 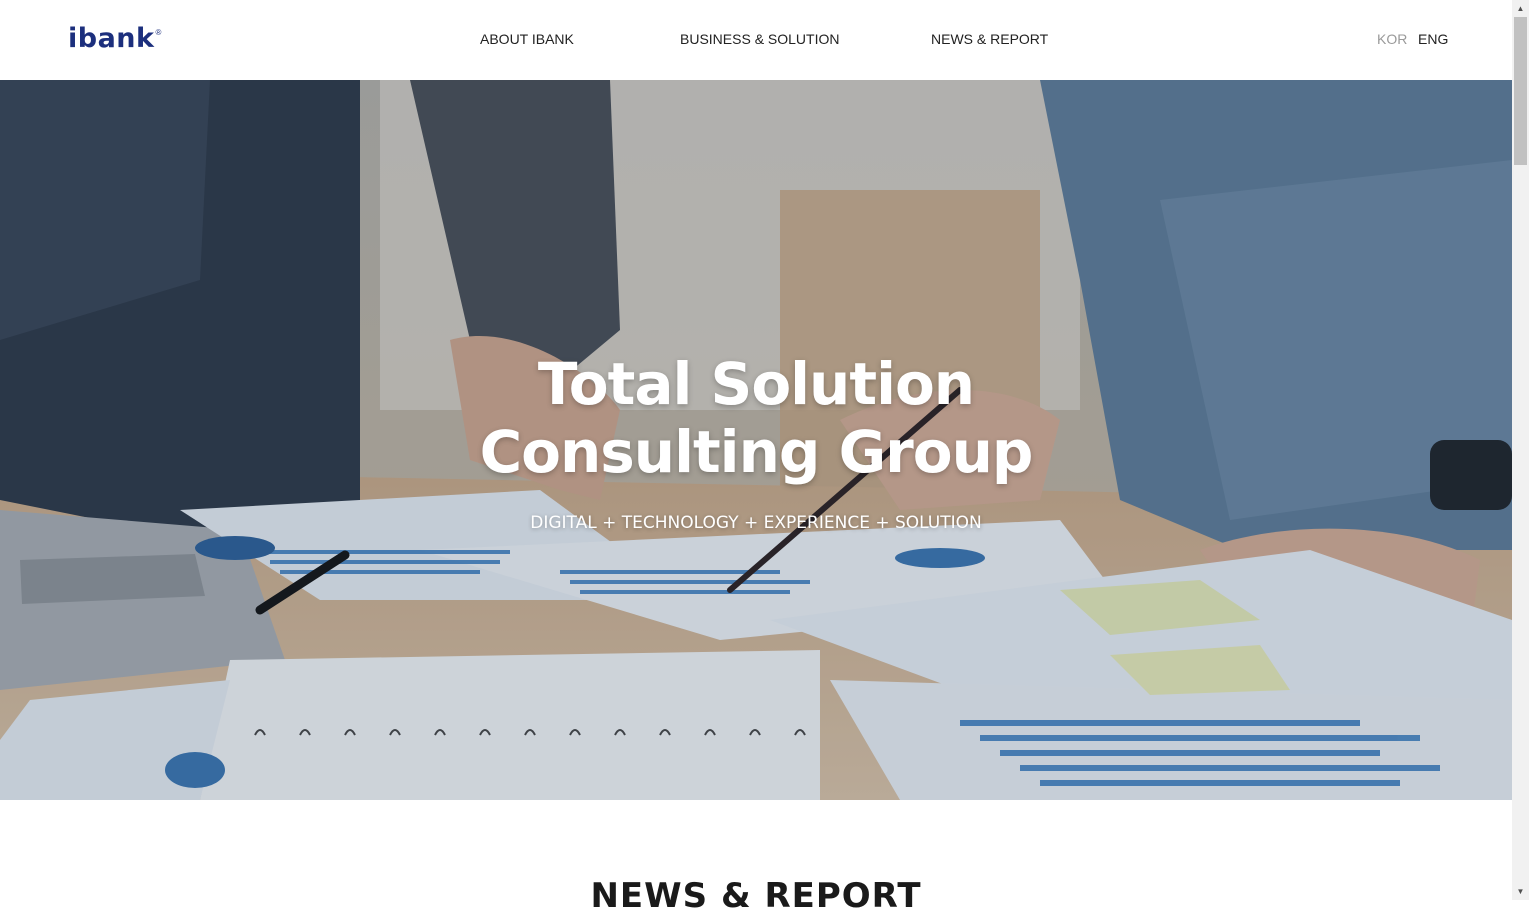 What do you see at coordinates (1520, 450) in the screenshot?
I see `page-scrollbar: ▲ ▼` at bounding box center [1520, 450].